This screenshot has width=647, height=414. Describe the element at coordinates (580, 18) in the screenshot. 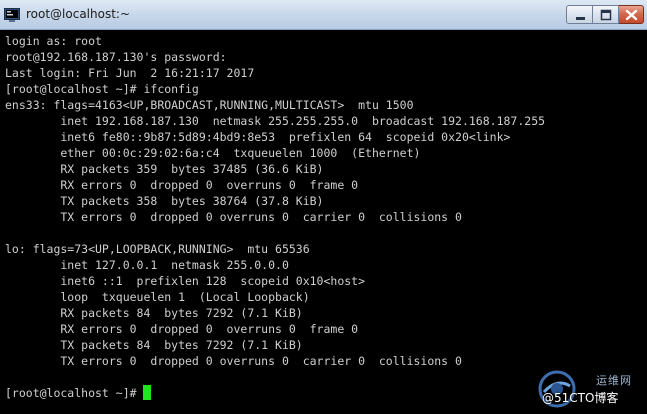

I see `minimize-icon` at that location.